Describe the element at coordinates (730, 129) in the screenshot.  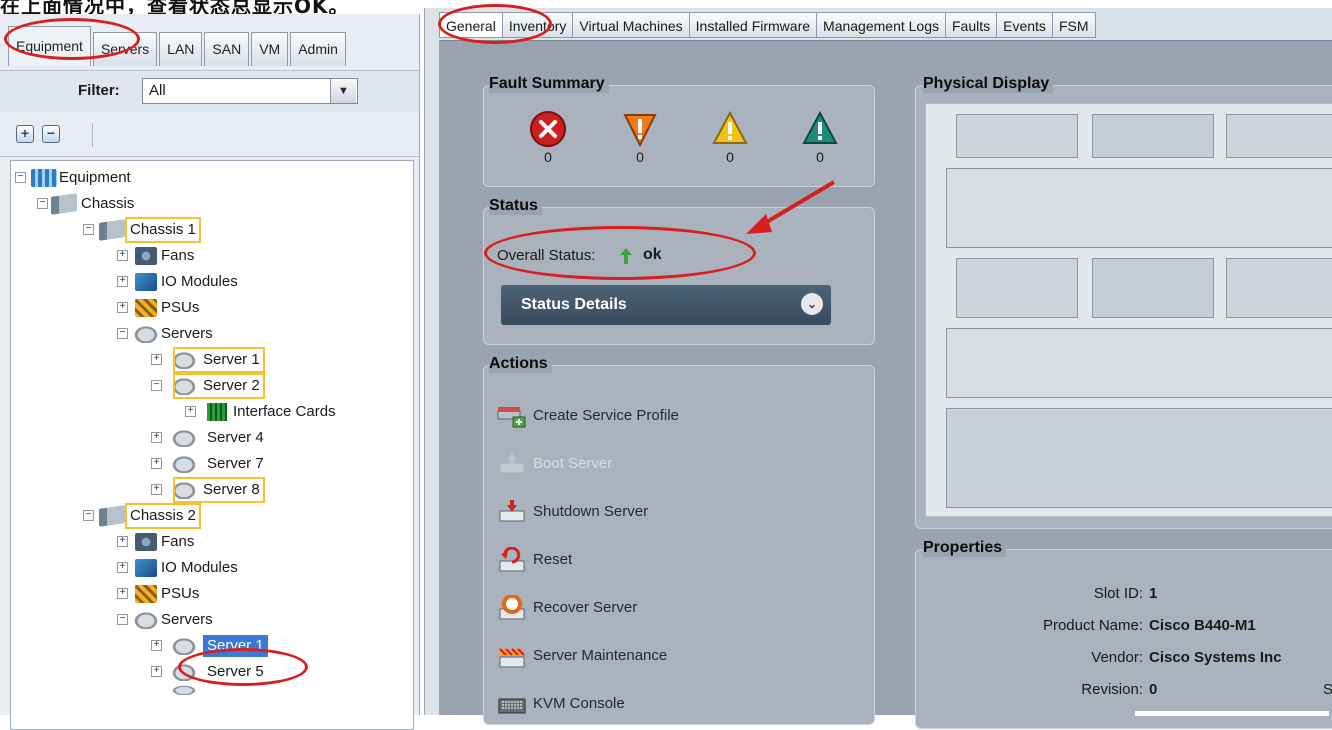
I see `minor-fault-icon` at that location.